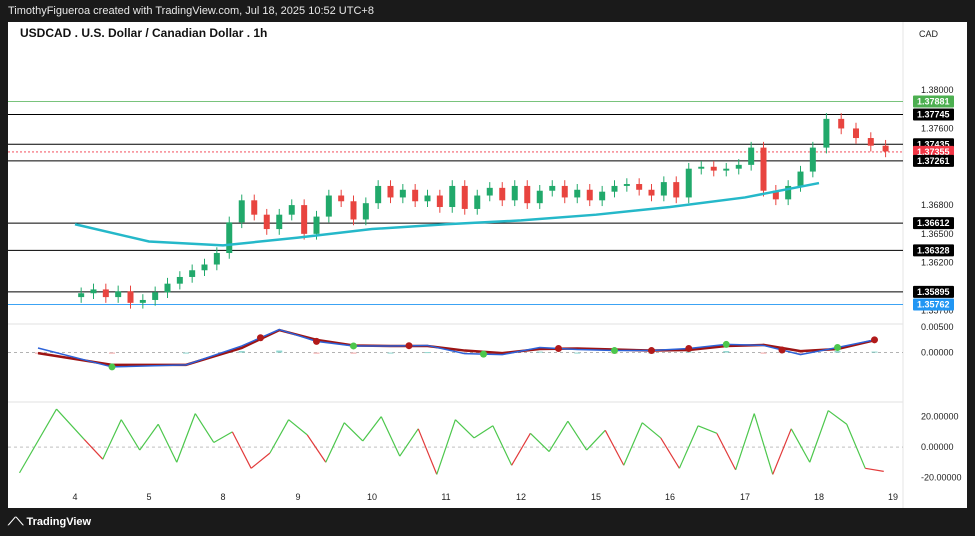 The image size is (975, 536). I want to click on x-tick-label: 15, so click(596, 497).